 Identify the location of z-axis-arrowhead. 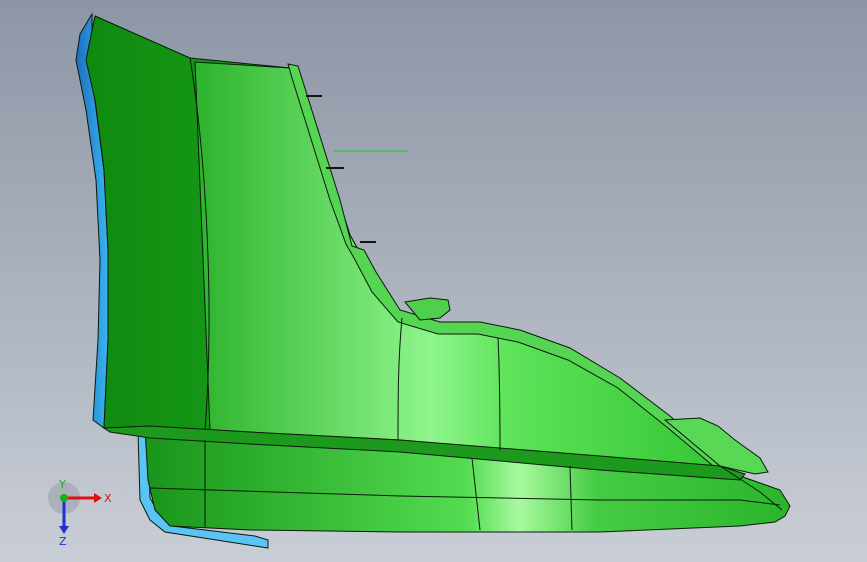
(64, 530).